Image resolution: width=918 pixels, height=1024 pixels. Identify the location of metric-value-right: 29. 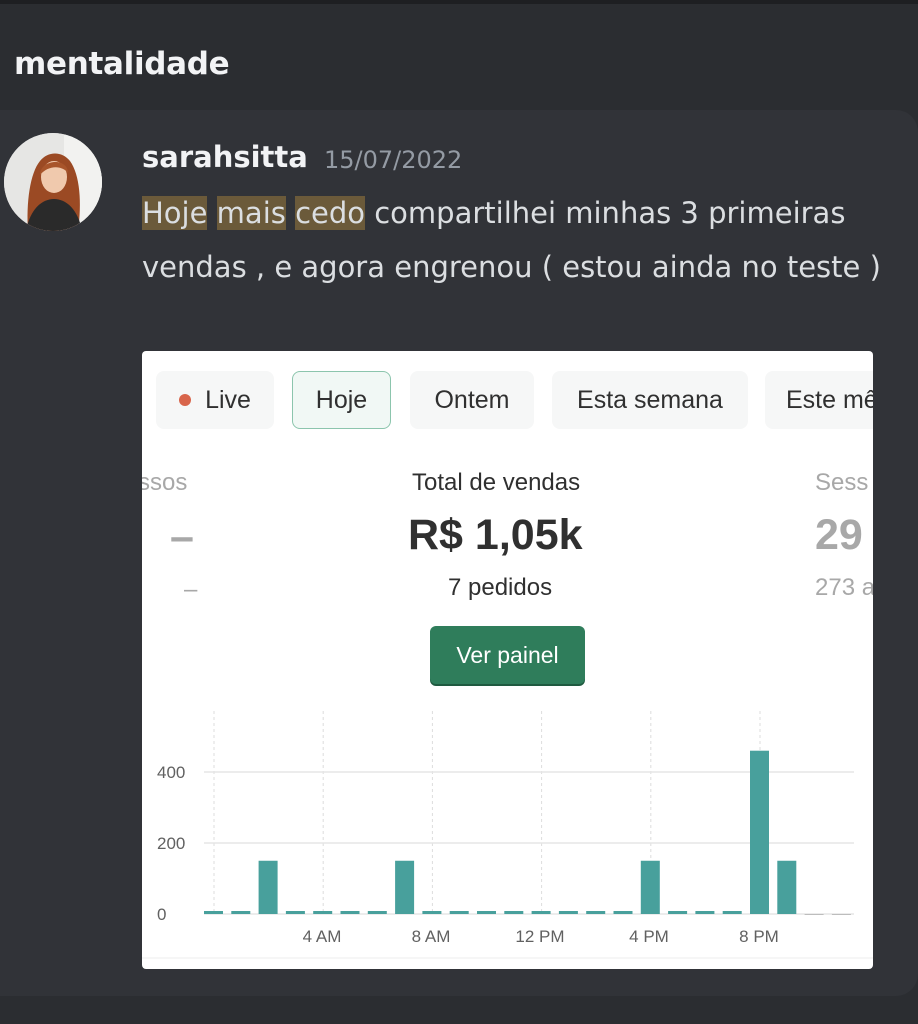
(839, 535).